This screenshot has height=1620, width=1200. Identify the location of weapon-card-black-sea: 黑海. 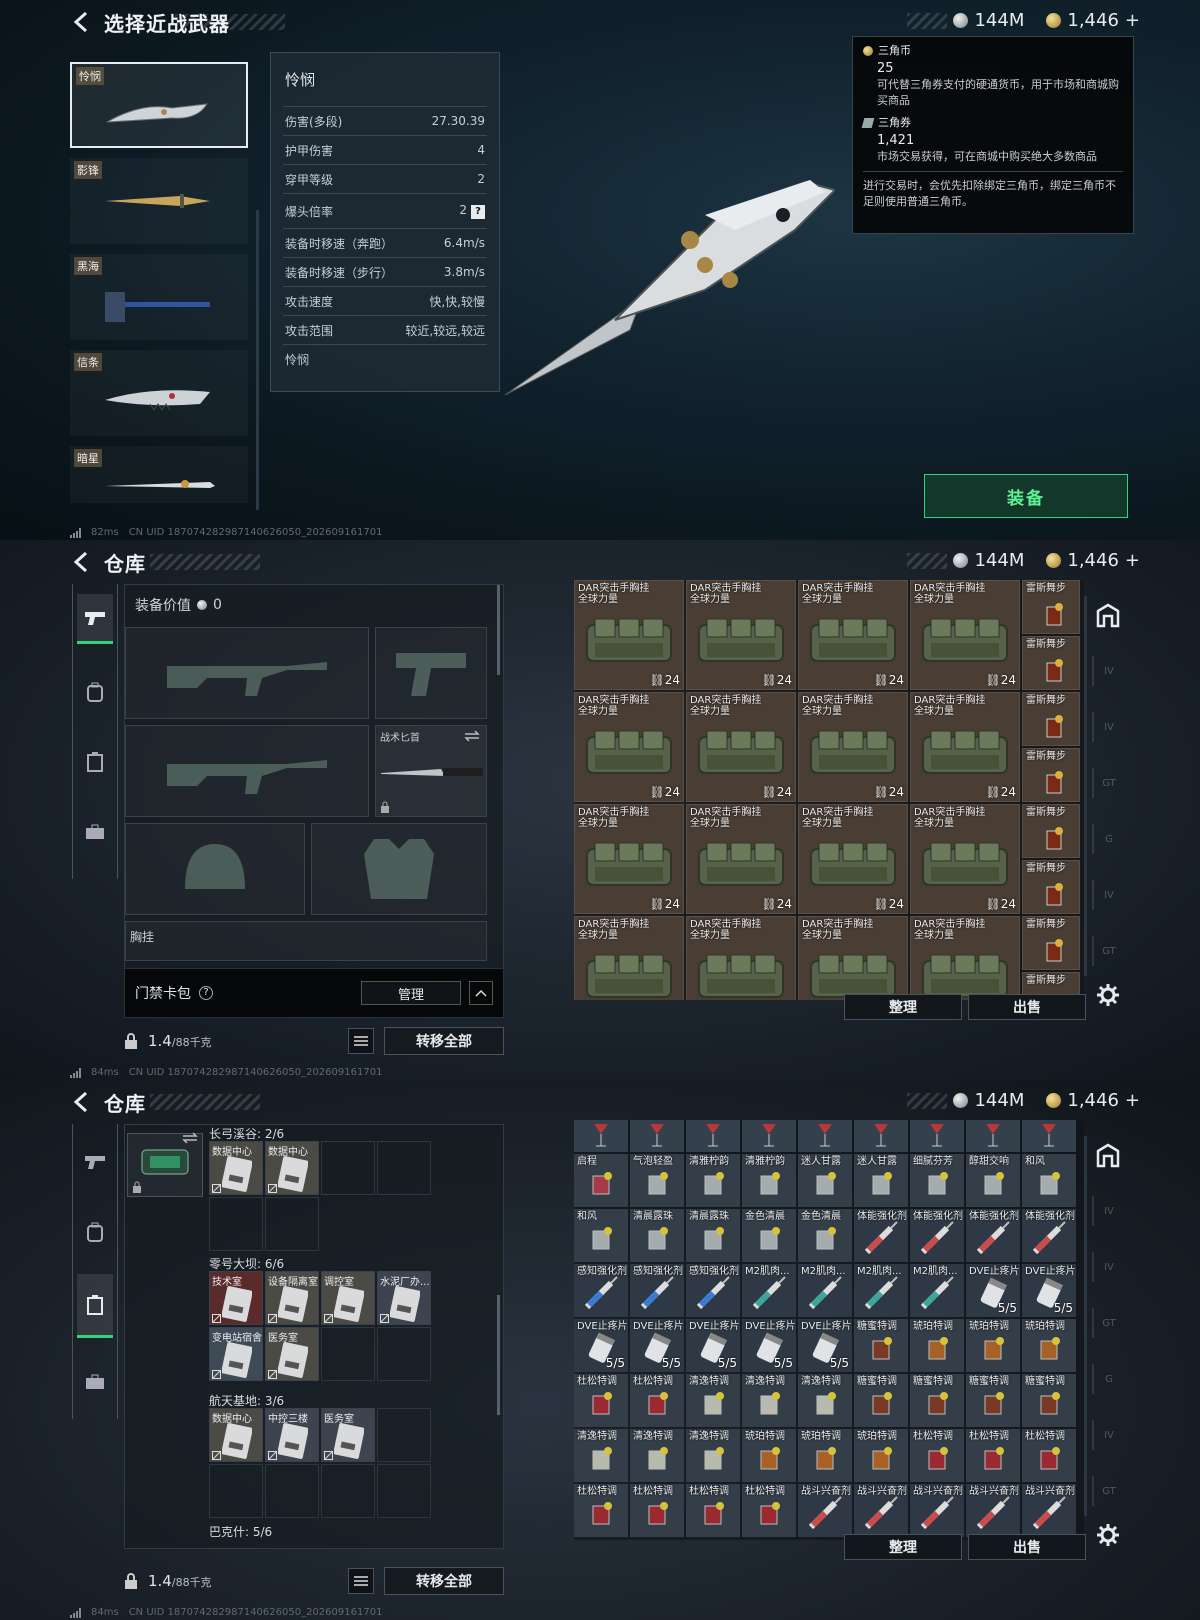
(159, 297).